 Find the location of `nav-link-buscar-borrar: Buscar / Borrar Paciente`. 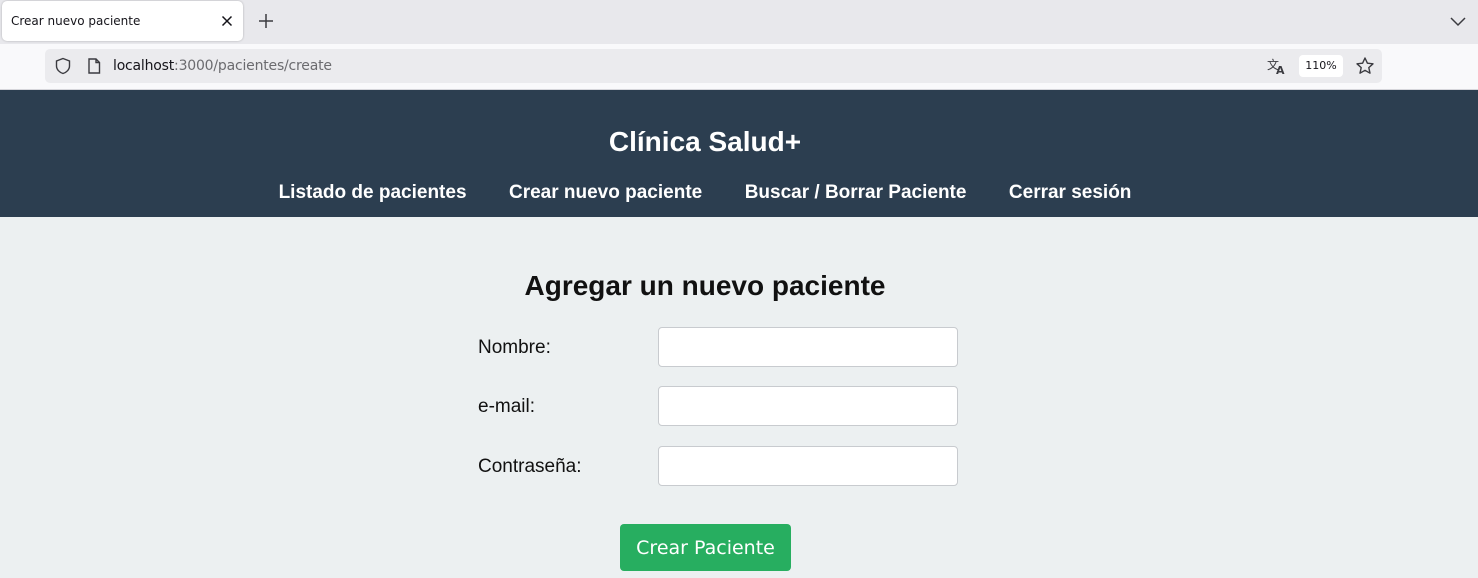

nav-link-buscar-borrar: Buscar / Borrar Paciente is located at coordinates (856, 192).